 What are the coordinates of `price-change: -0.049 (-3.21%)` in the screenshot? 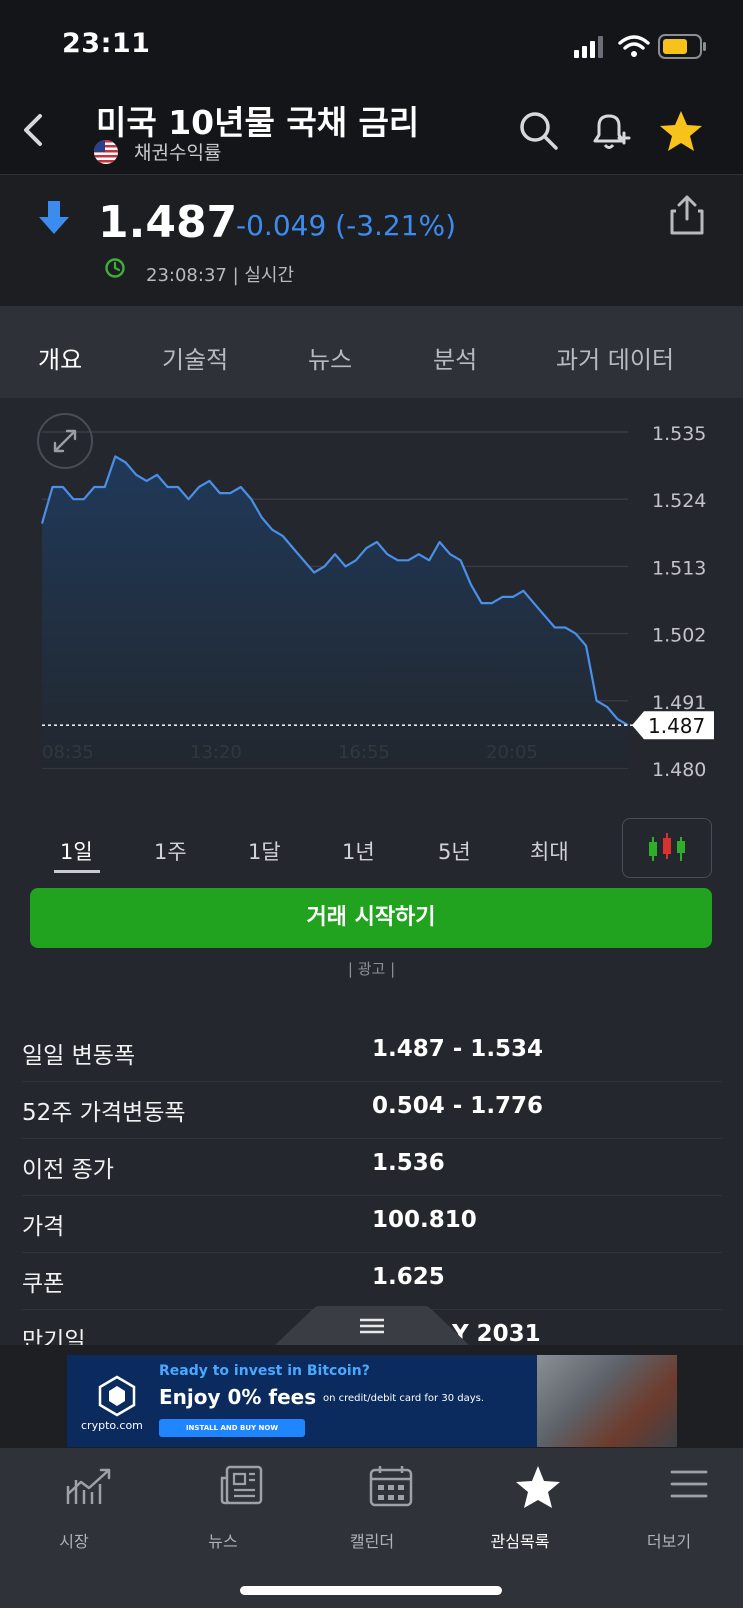 It's located at (346, 225).